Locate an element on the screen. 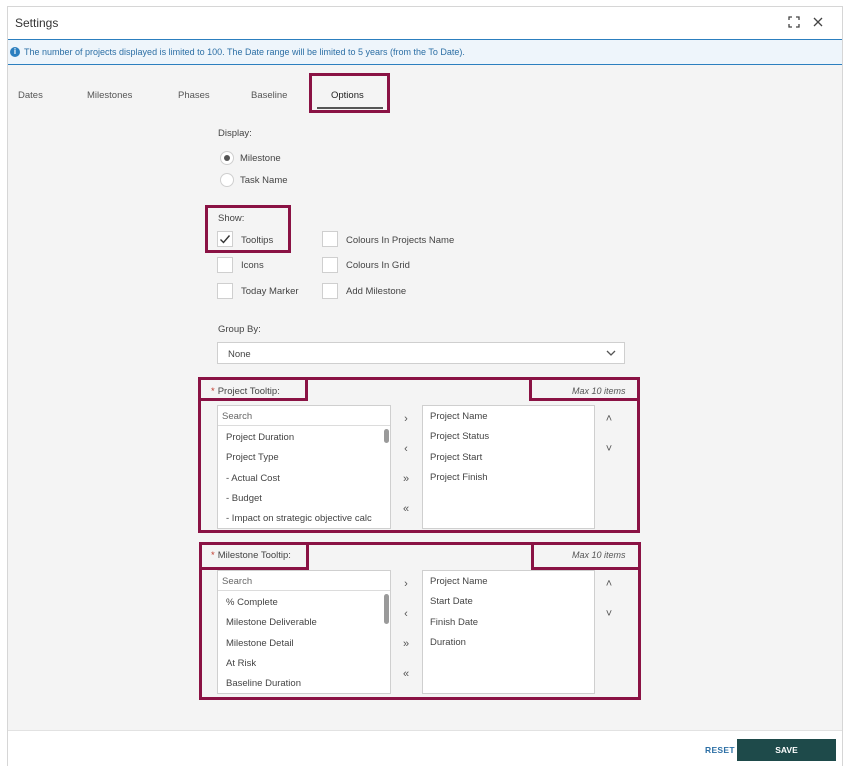 Image resolution: width=849 pixels, height=771 pixels. info-icon: i is located at coordinates (15, 52).